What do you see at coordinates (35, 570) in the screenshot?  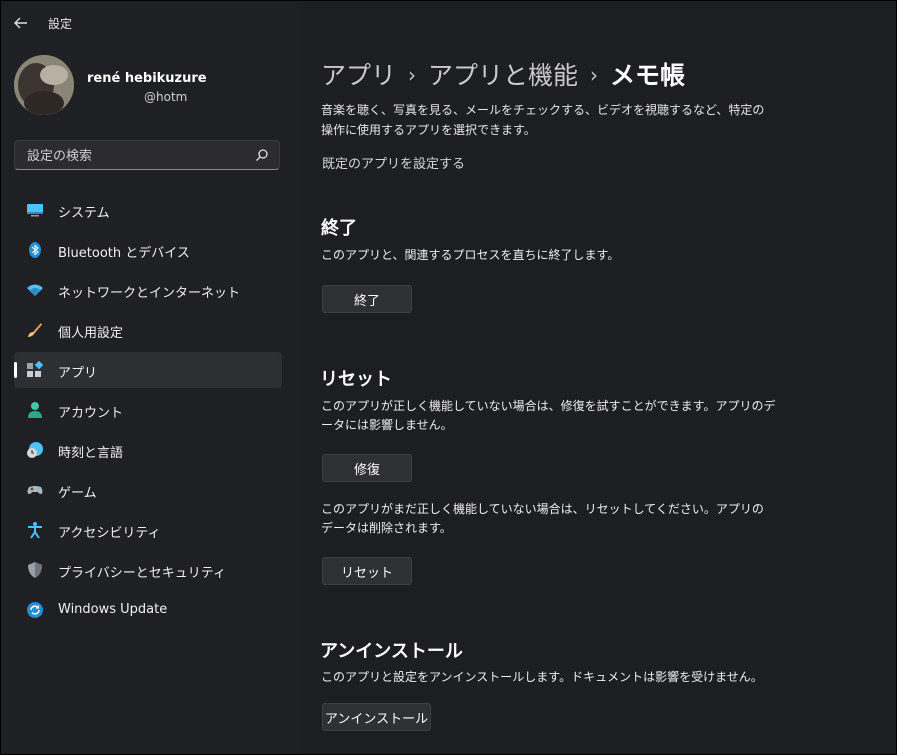 I see `shield-icon` at bounding box center [35, 570].